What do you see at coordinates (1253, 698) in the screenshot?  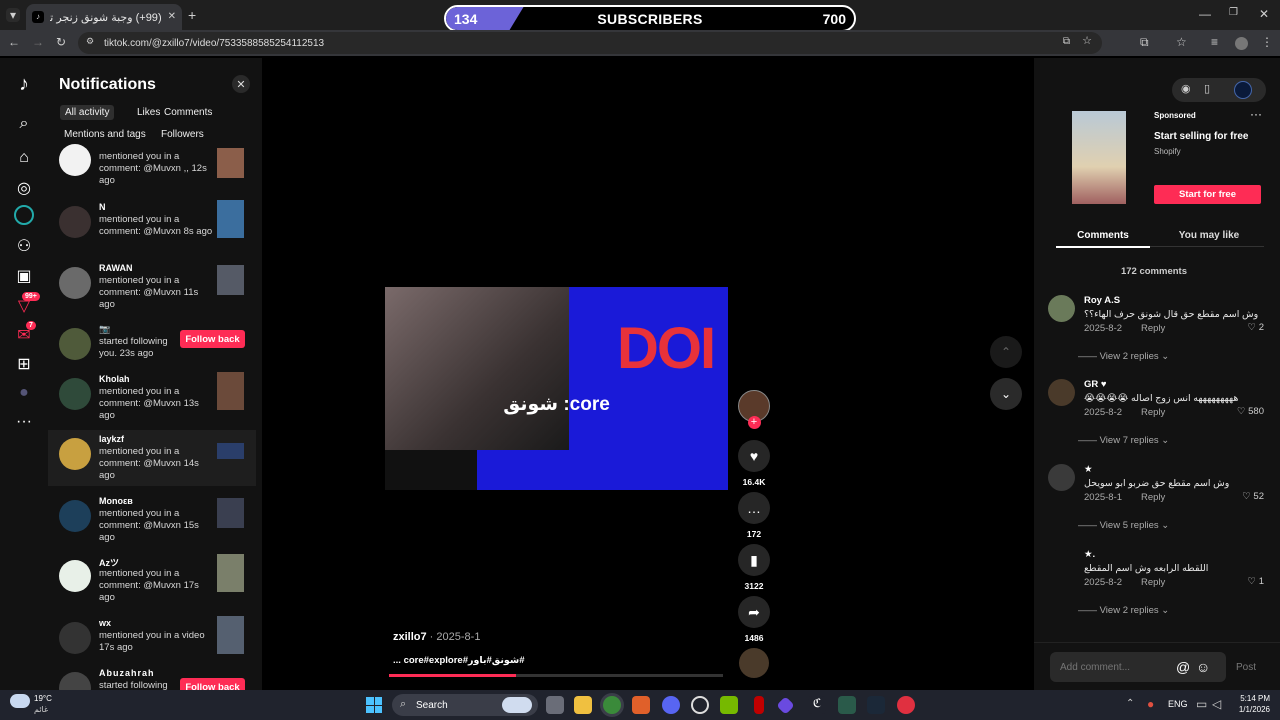 I see `clock-time: 5:14 PM` at bounding box center [1253, 698].